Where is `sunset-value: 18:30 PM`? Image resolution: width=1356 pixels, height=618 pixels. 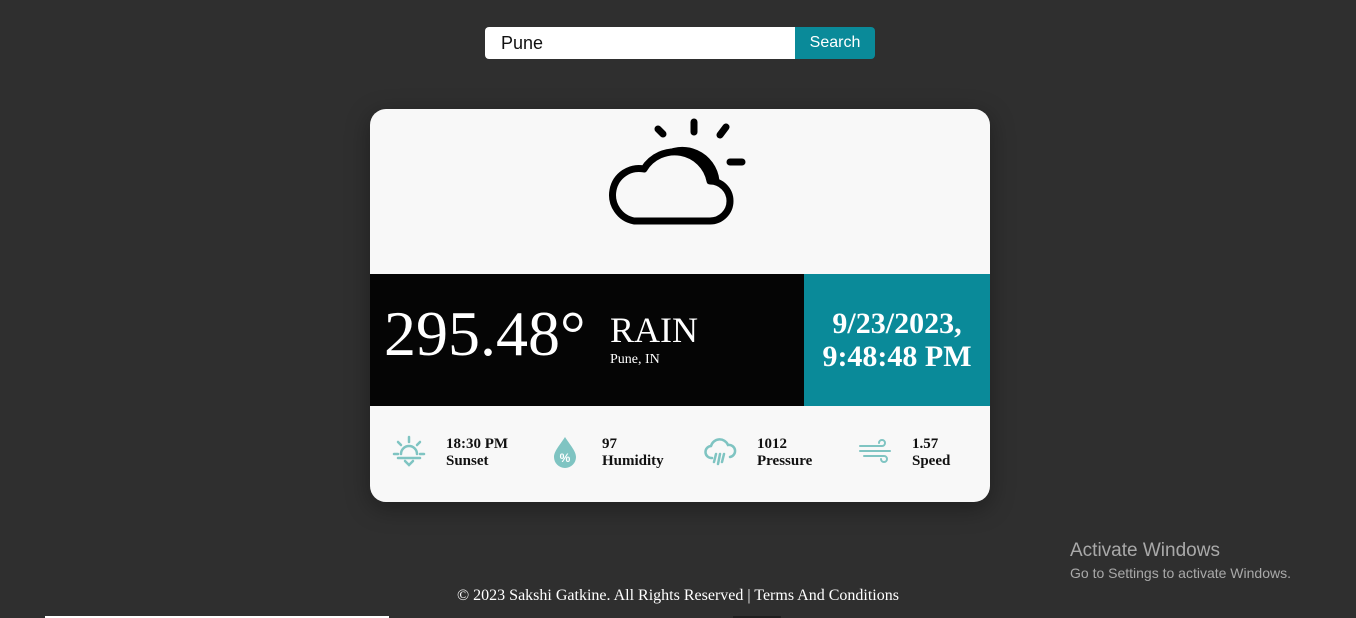
sunset-value: 18:30 PM is located at coordinates (477, 444).